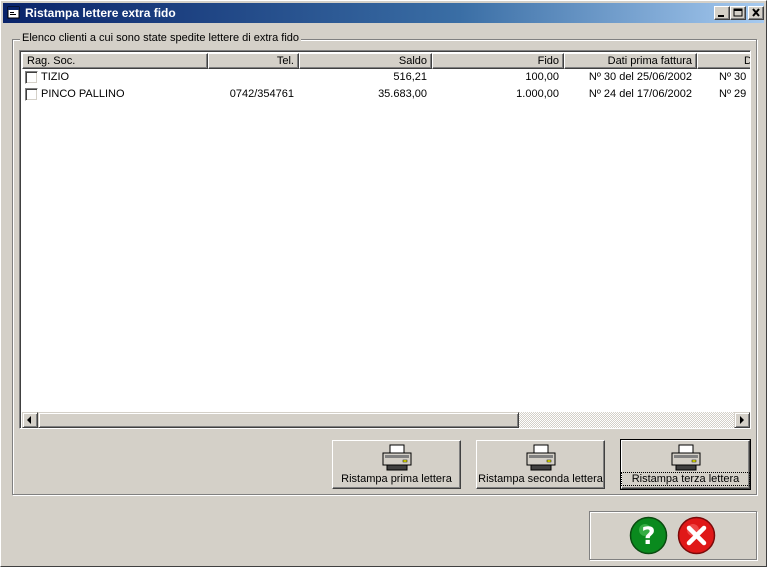 The height and width of the screenshot is (567, 767). What do you see at coordinates (383, 13) in the screenshot?
I see `title-bar: Ristampa lettere extra fido` at bounding box center [383, 13].